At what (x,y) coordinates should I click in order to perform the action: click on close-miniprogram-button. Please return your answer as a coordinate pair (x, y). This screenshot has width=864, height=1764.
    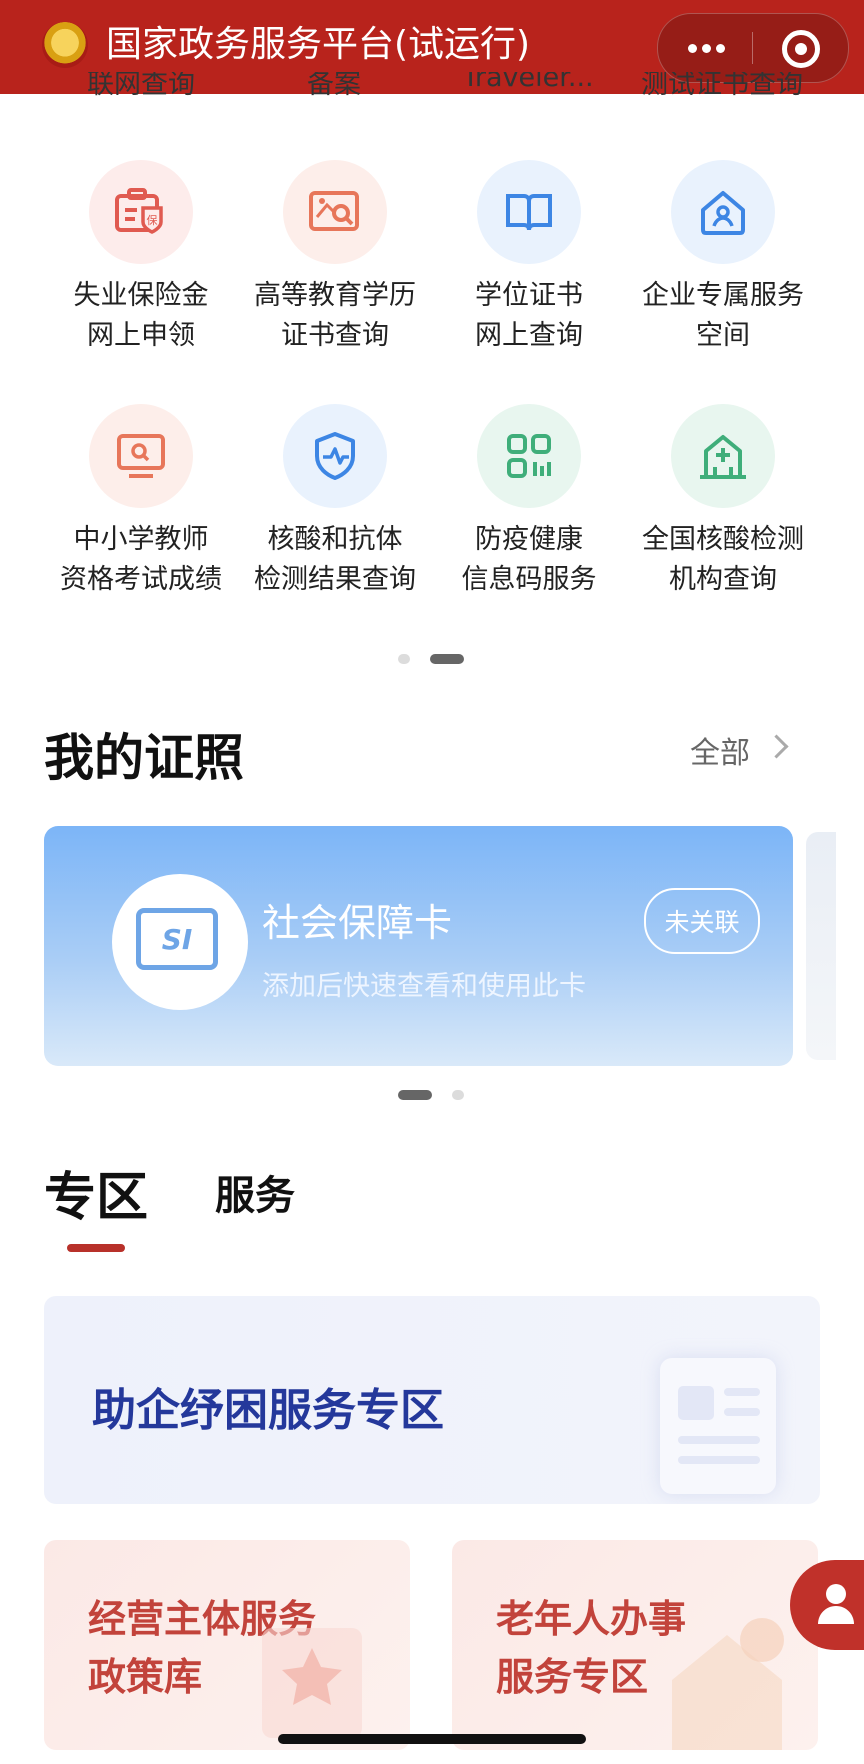
    Looking at the image, I should click on (801, 49).